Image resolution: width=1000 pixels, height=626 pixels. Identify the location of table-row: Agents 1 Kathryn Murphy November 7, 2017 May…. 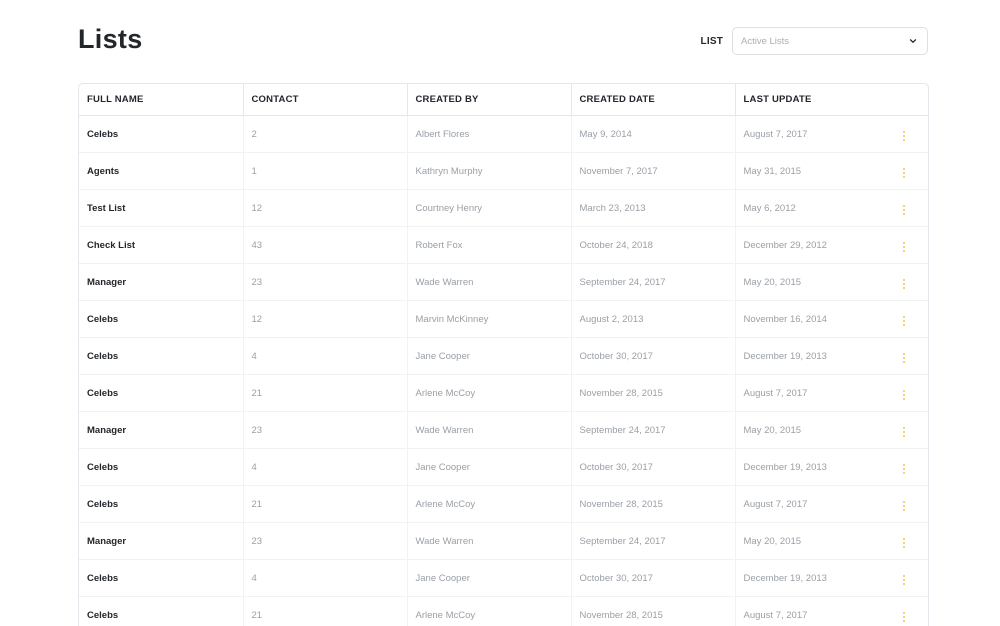
(503, 171).